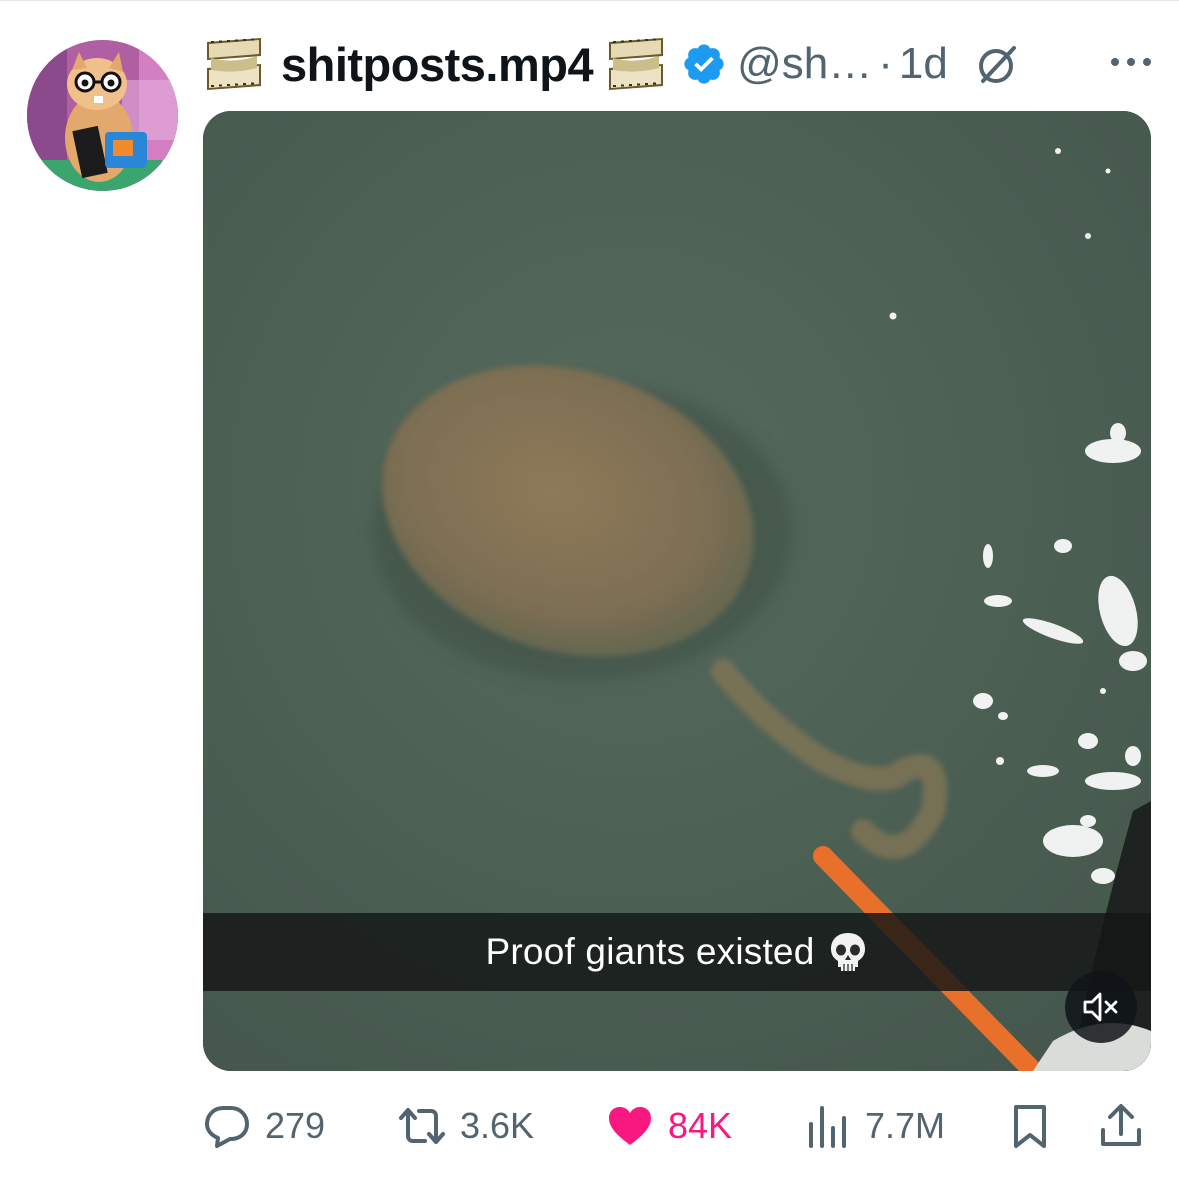 The image size is (1179, 1191). I want to click on views-button: 7.7M, so click(874, 1126).